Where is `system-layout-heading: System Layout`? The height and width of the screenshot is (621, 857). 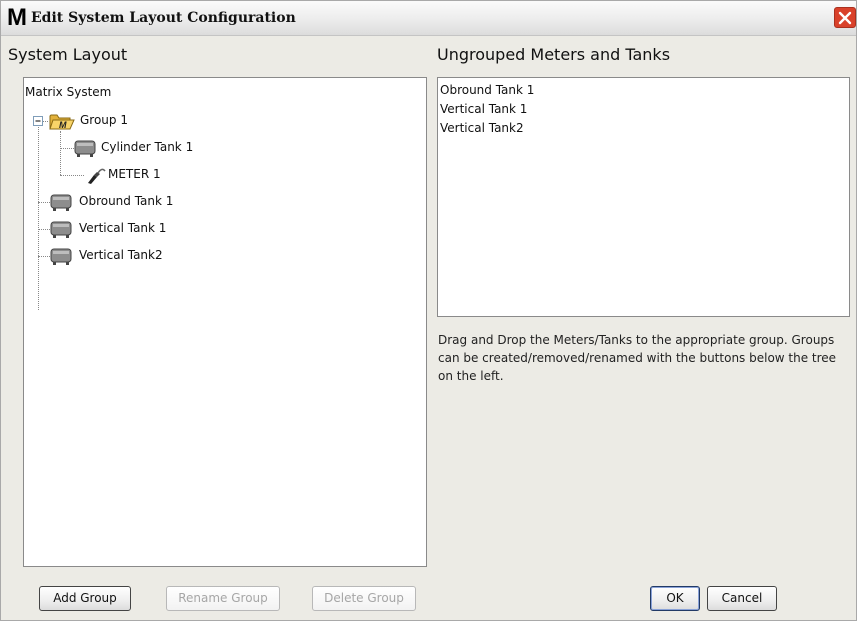
system-layout-heading: System Layout is located at coordinates (68, 54).